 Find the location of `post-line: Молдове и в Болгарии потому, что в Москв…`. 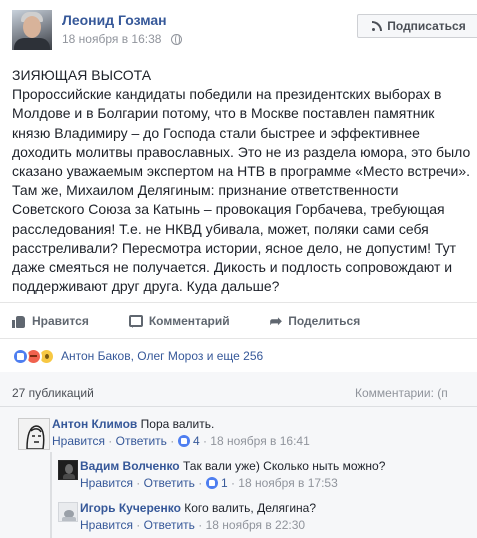

post-line: Молдове и в Болгарии потому, что в Москв… is located at coordinates (223, 113).